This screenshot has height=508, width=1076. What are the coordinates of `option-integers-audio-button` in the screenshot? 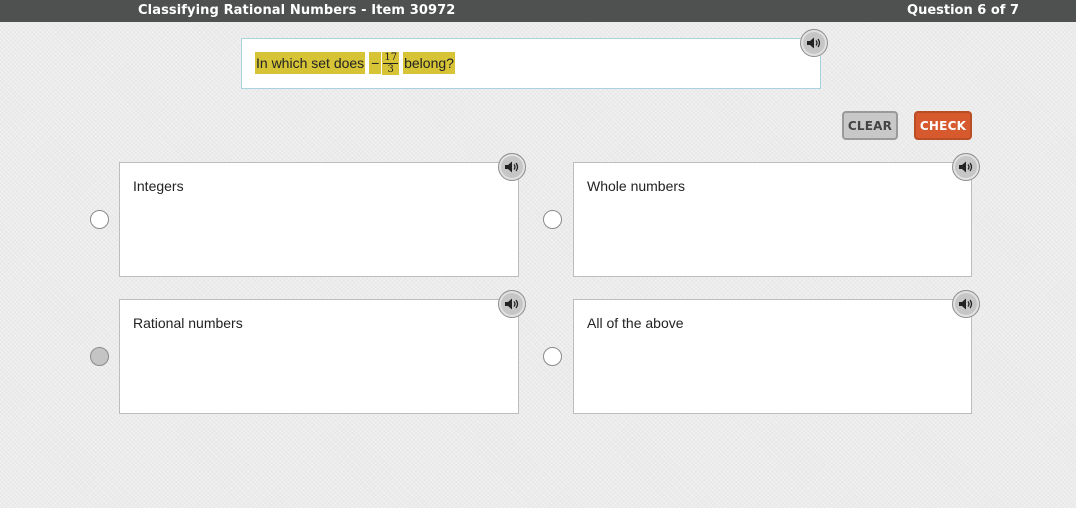 It's located at (512, 167).